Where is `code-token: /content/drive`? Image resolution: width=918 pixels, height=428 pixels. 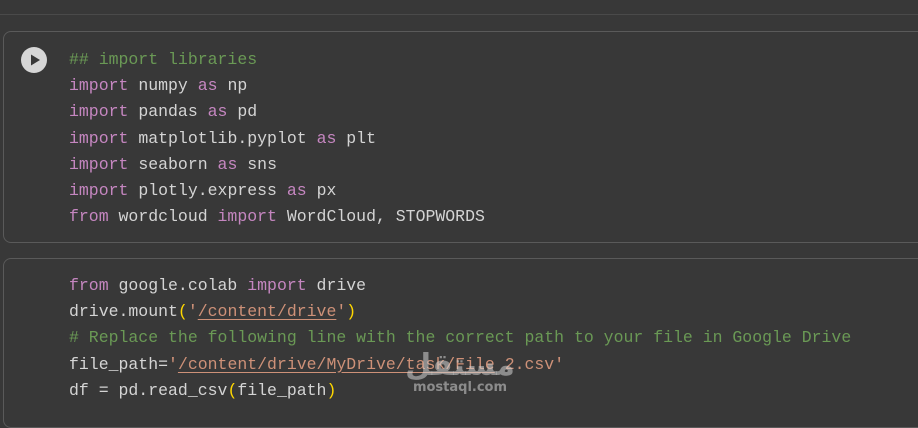
code-token: /content/drive is located at coordinates (267, 312).